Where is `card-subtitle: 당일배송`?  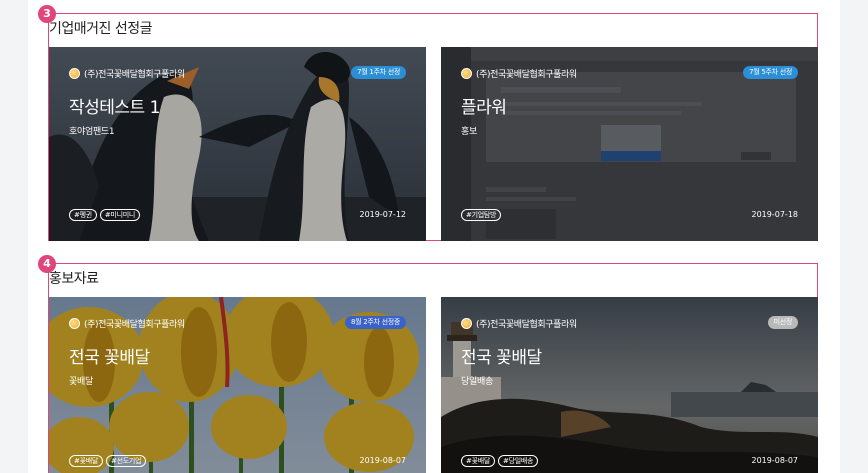
card-subtitle: 당일배송 is located at coordinates (477, 382).